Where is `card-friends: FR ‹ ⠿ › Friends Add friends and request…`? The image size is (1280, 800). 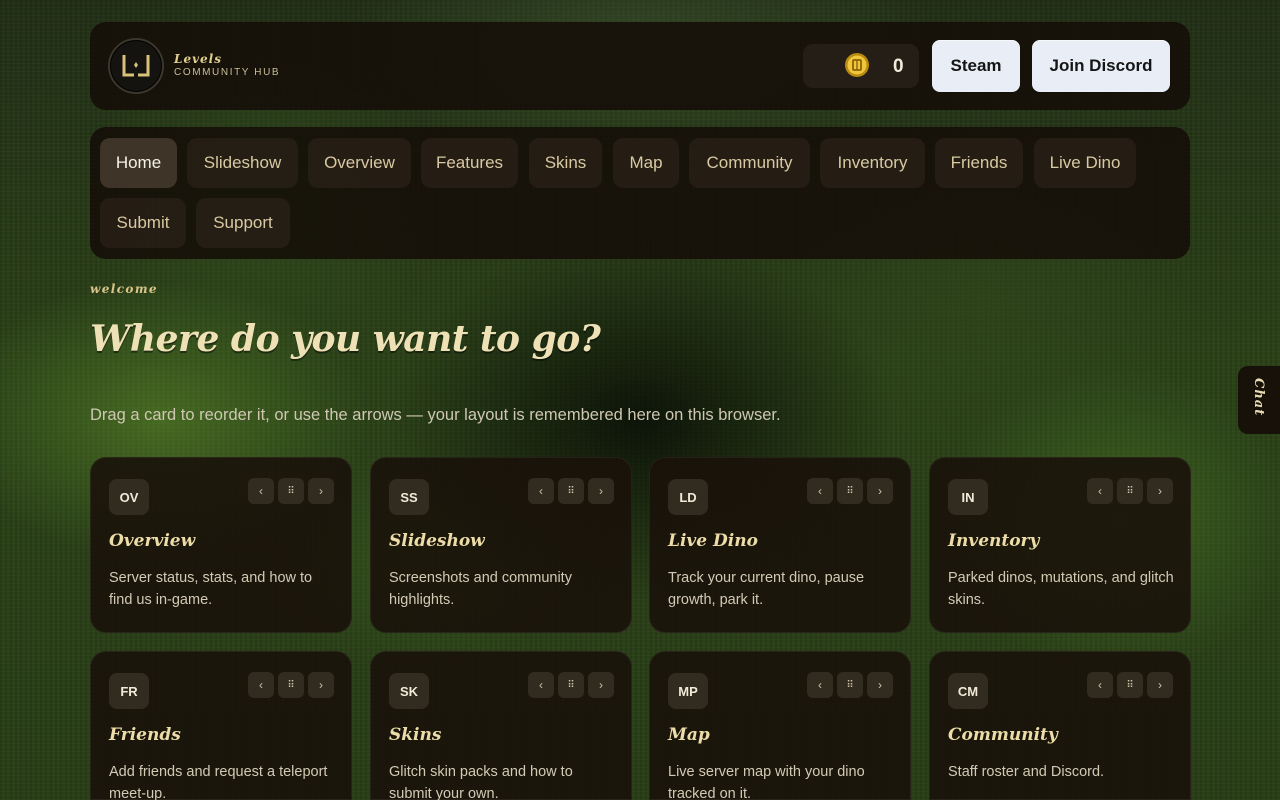
card-friends: FR ‹ ⠿ › Friends Add friends and request… is located at coordinates (221, 725).